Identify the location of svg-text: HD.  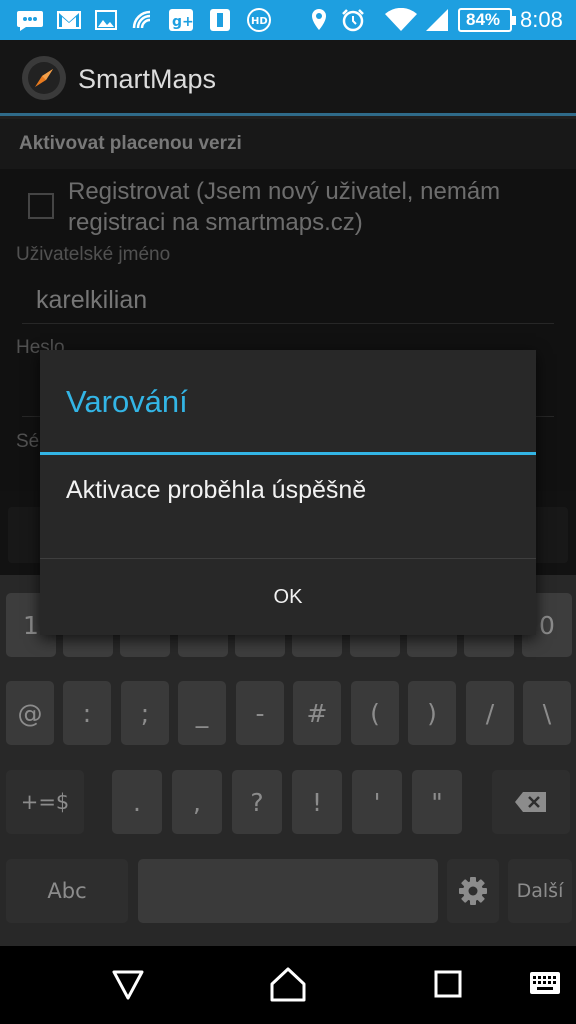
(259, 21).